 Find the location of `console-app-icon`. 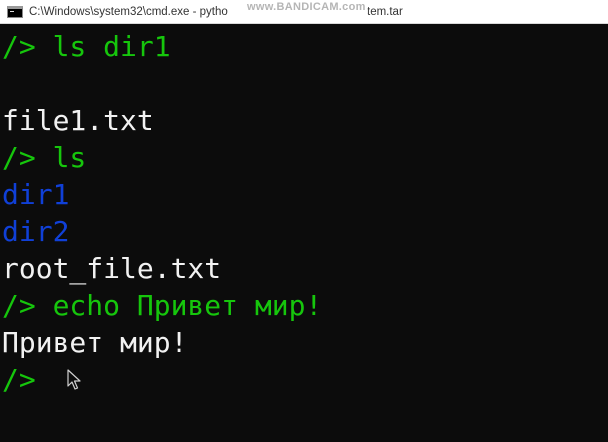

console-app-icon is located at coordinates (15, 11).